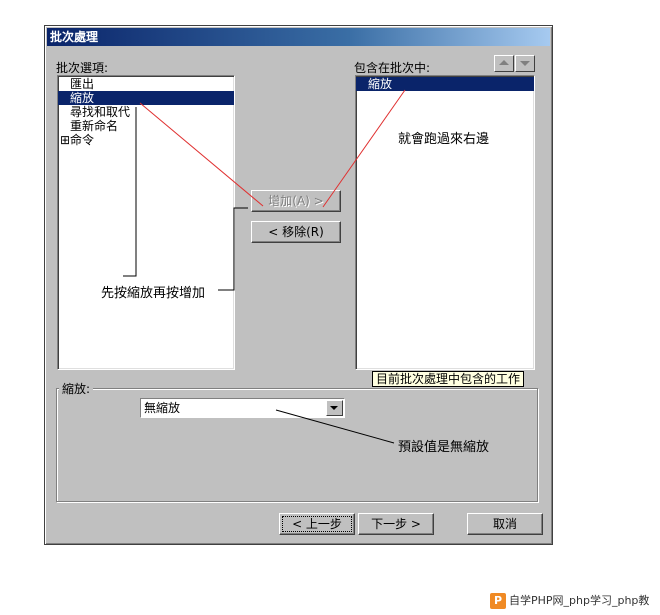 This screenshot has width=660, height=615. I want to click on next-button: 下一步 >, so click(396, 524).